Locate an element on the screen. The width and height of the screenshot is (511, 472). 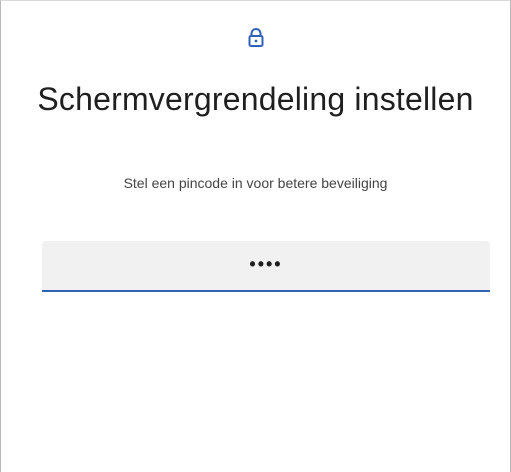
lock-icon is located at coordinates (256, 38).